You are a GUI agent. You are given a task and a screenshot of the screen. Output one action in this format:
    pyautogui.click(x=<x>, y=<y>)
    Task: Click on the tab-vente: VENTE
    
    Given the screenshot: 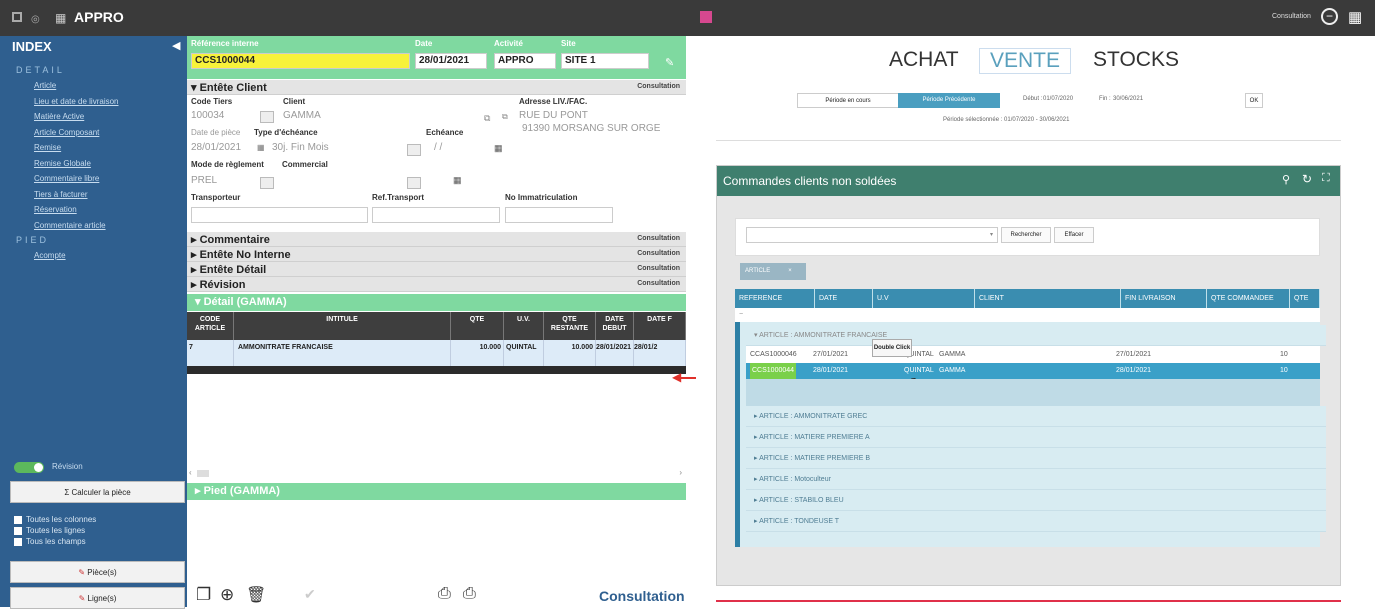 What is the action you would take?
    pyautogui.click(x=1025, y=61)
    